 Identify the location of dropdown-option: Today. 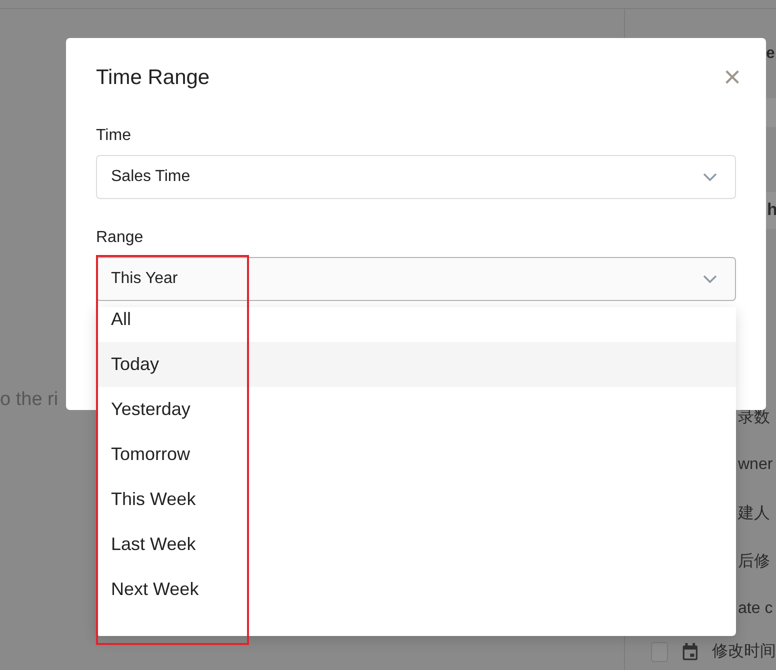
(416, 364).